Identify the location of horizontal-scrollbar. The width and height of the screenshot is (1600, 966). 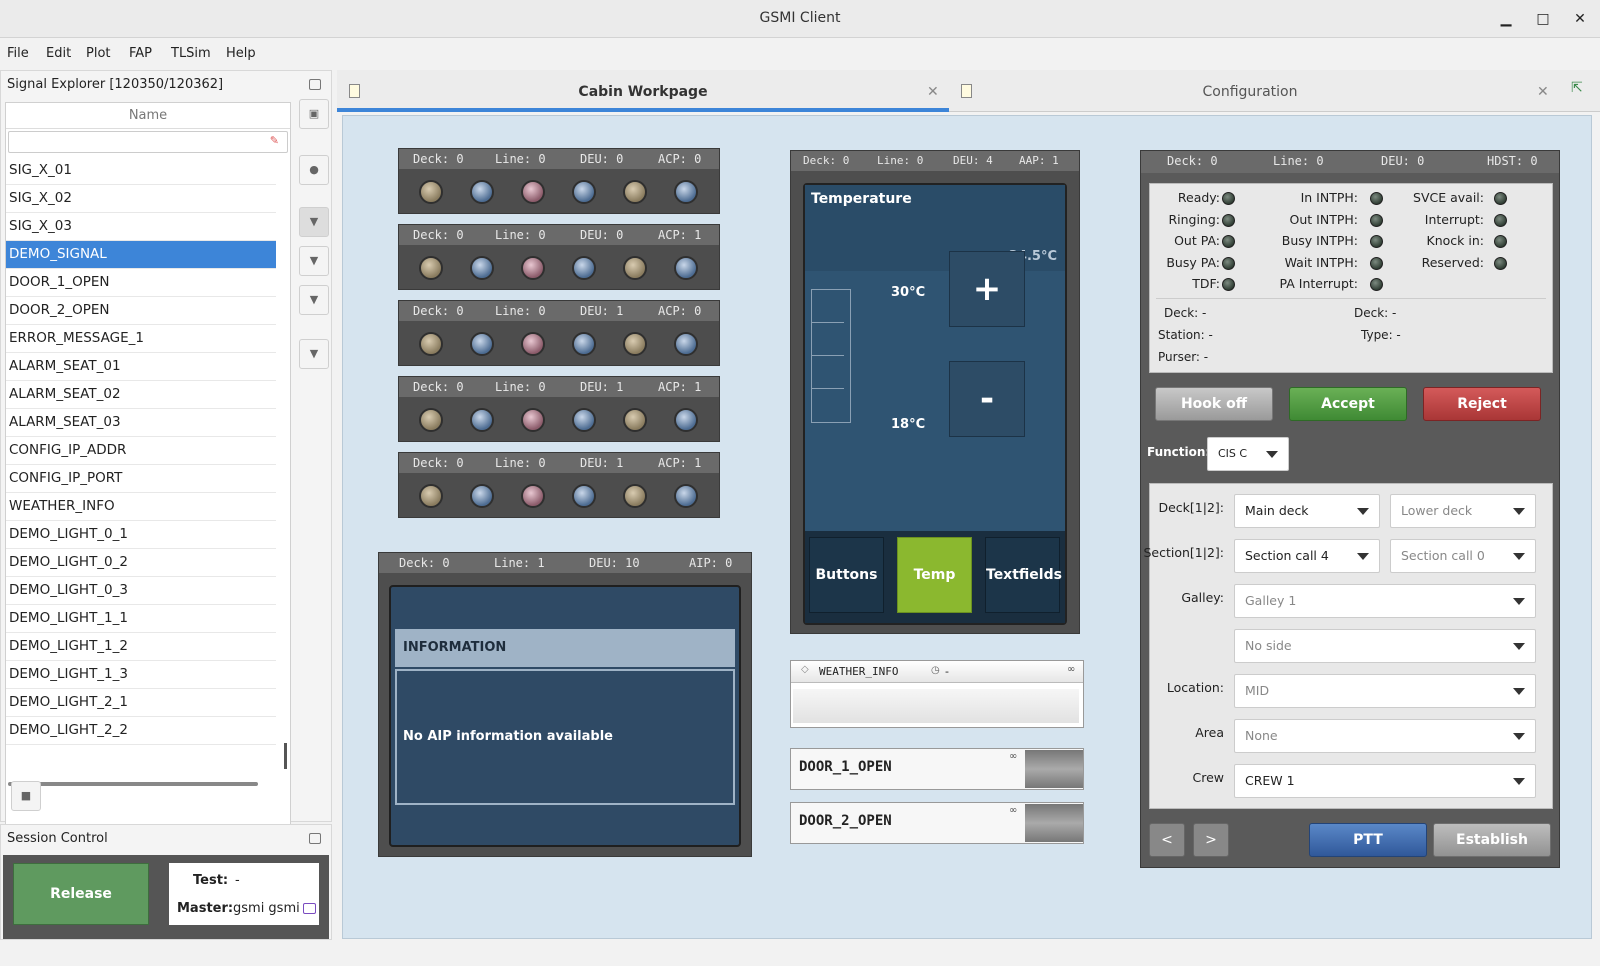
(133, 784).